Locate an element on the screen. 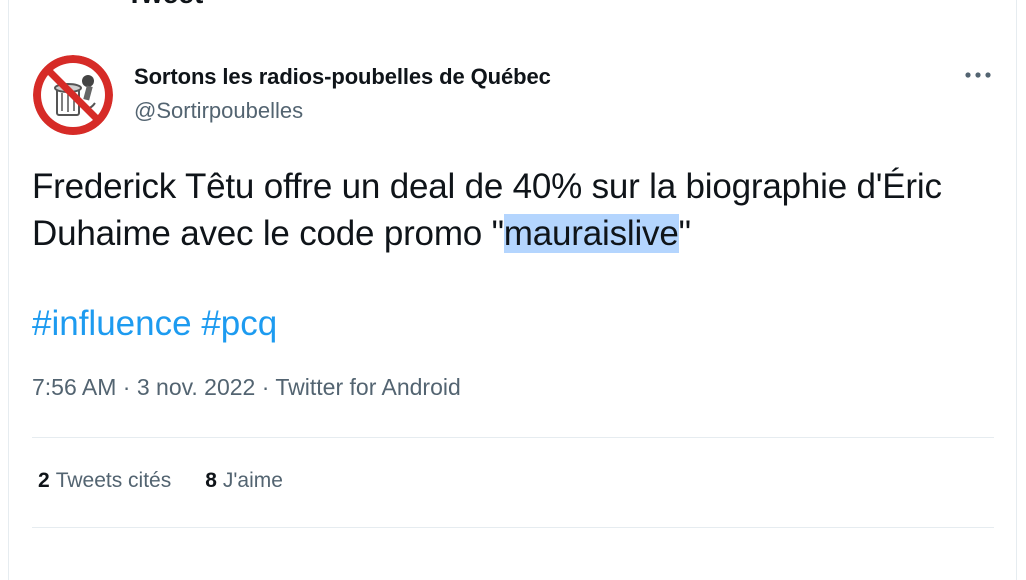 The height and width of the screenshot is (580, 1026). author-handle: @Sortirpoubelles is located at coordinates (218, 111).